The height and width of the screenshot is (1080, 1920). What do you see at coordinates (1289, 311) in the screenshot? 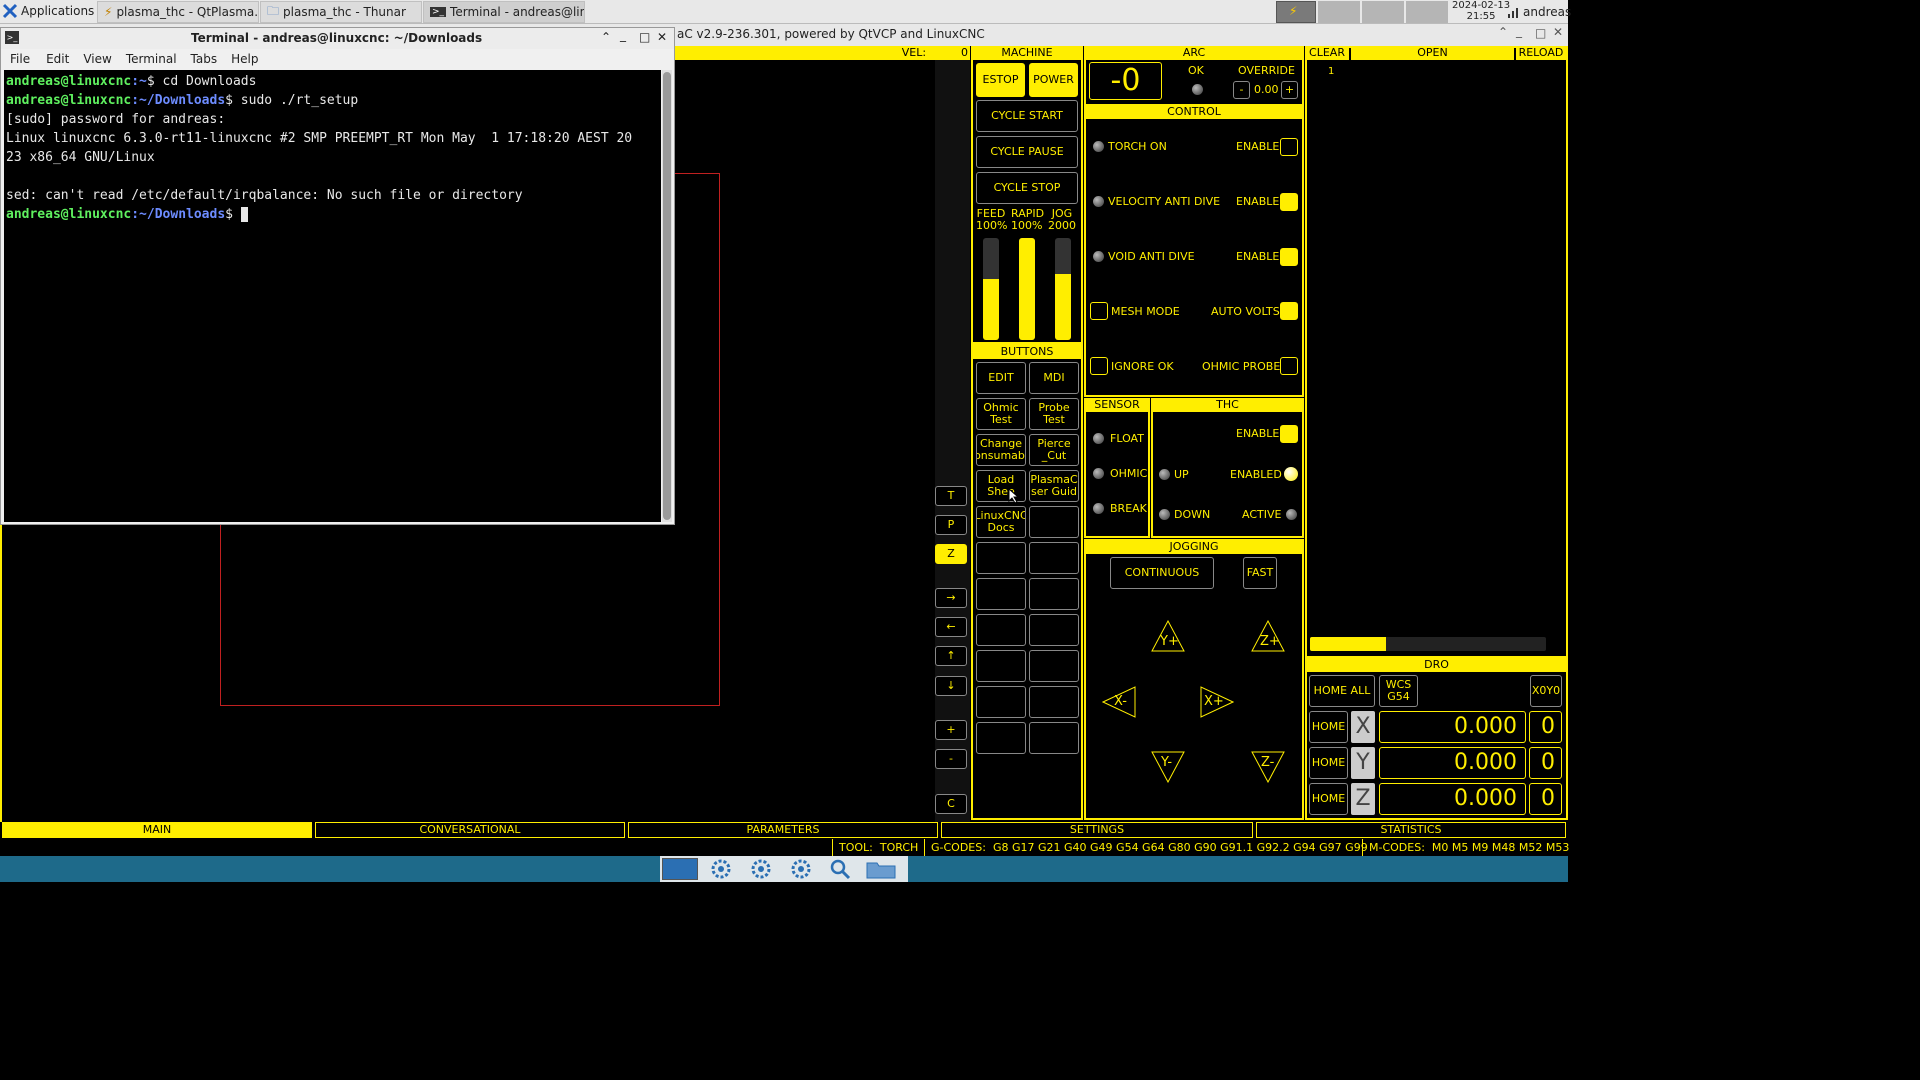
I see `auto-volts-checkbox` at bounding box center [1289, 311].